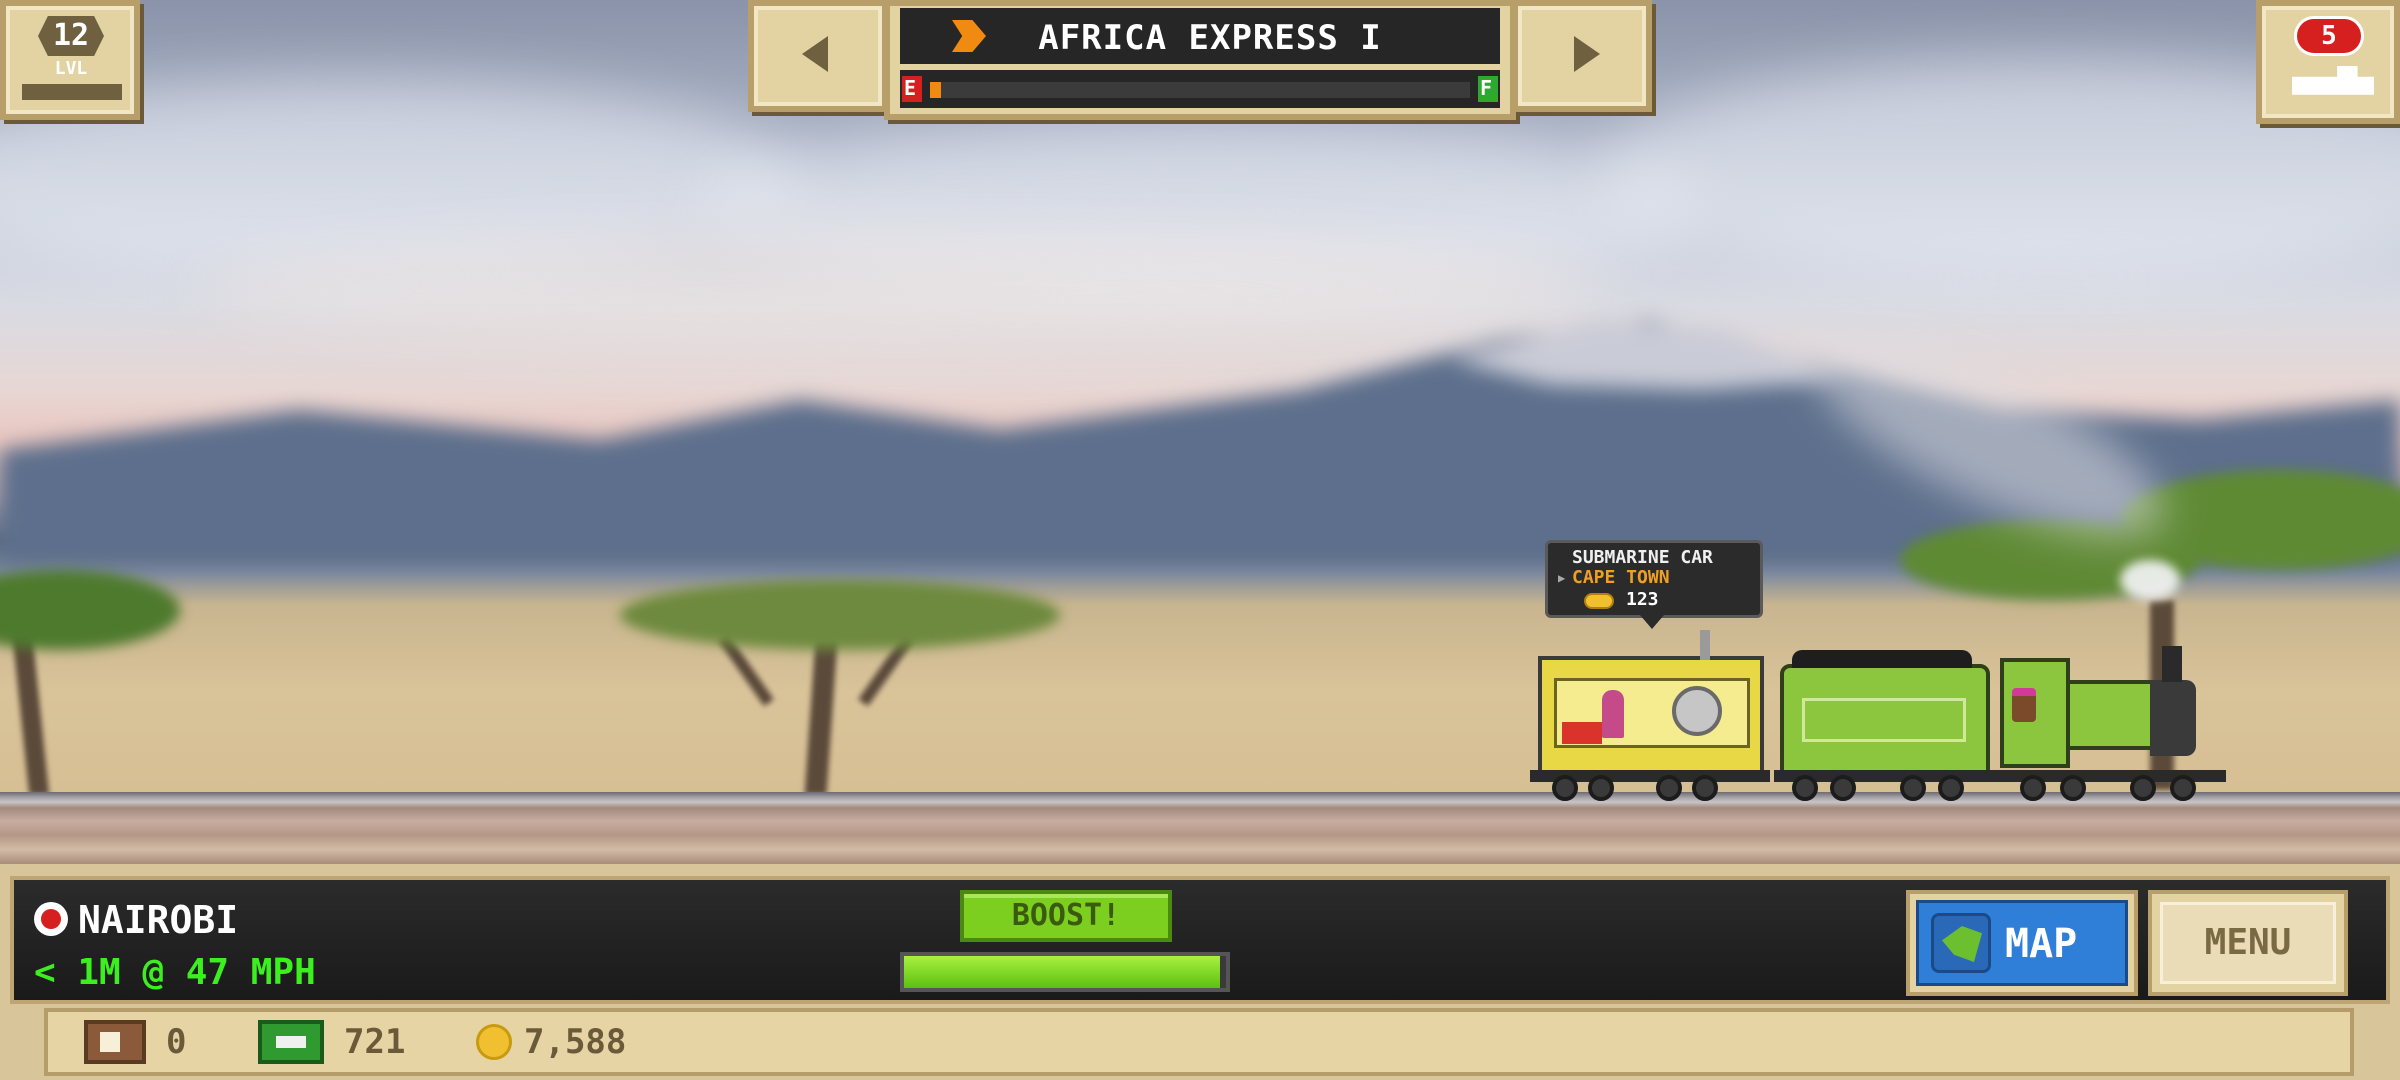  I want to click on coins-count: 7,588, so click(575, 1042).